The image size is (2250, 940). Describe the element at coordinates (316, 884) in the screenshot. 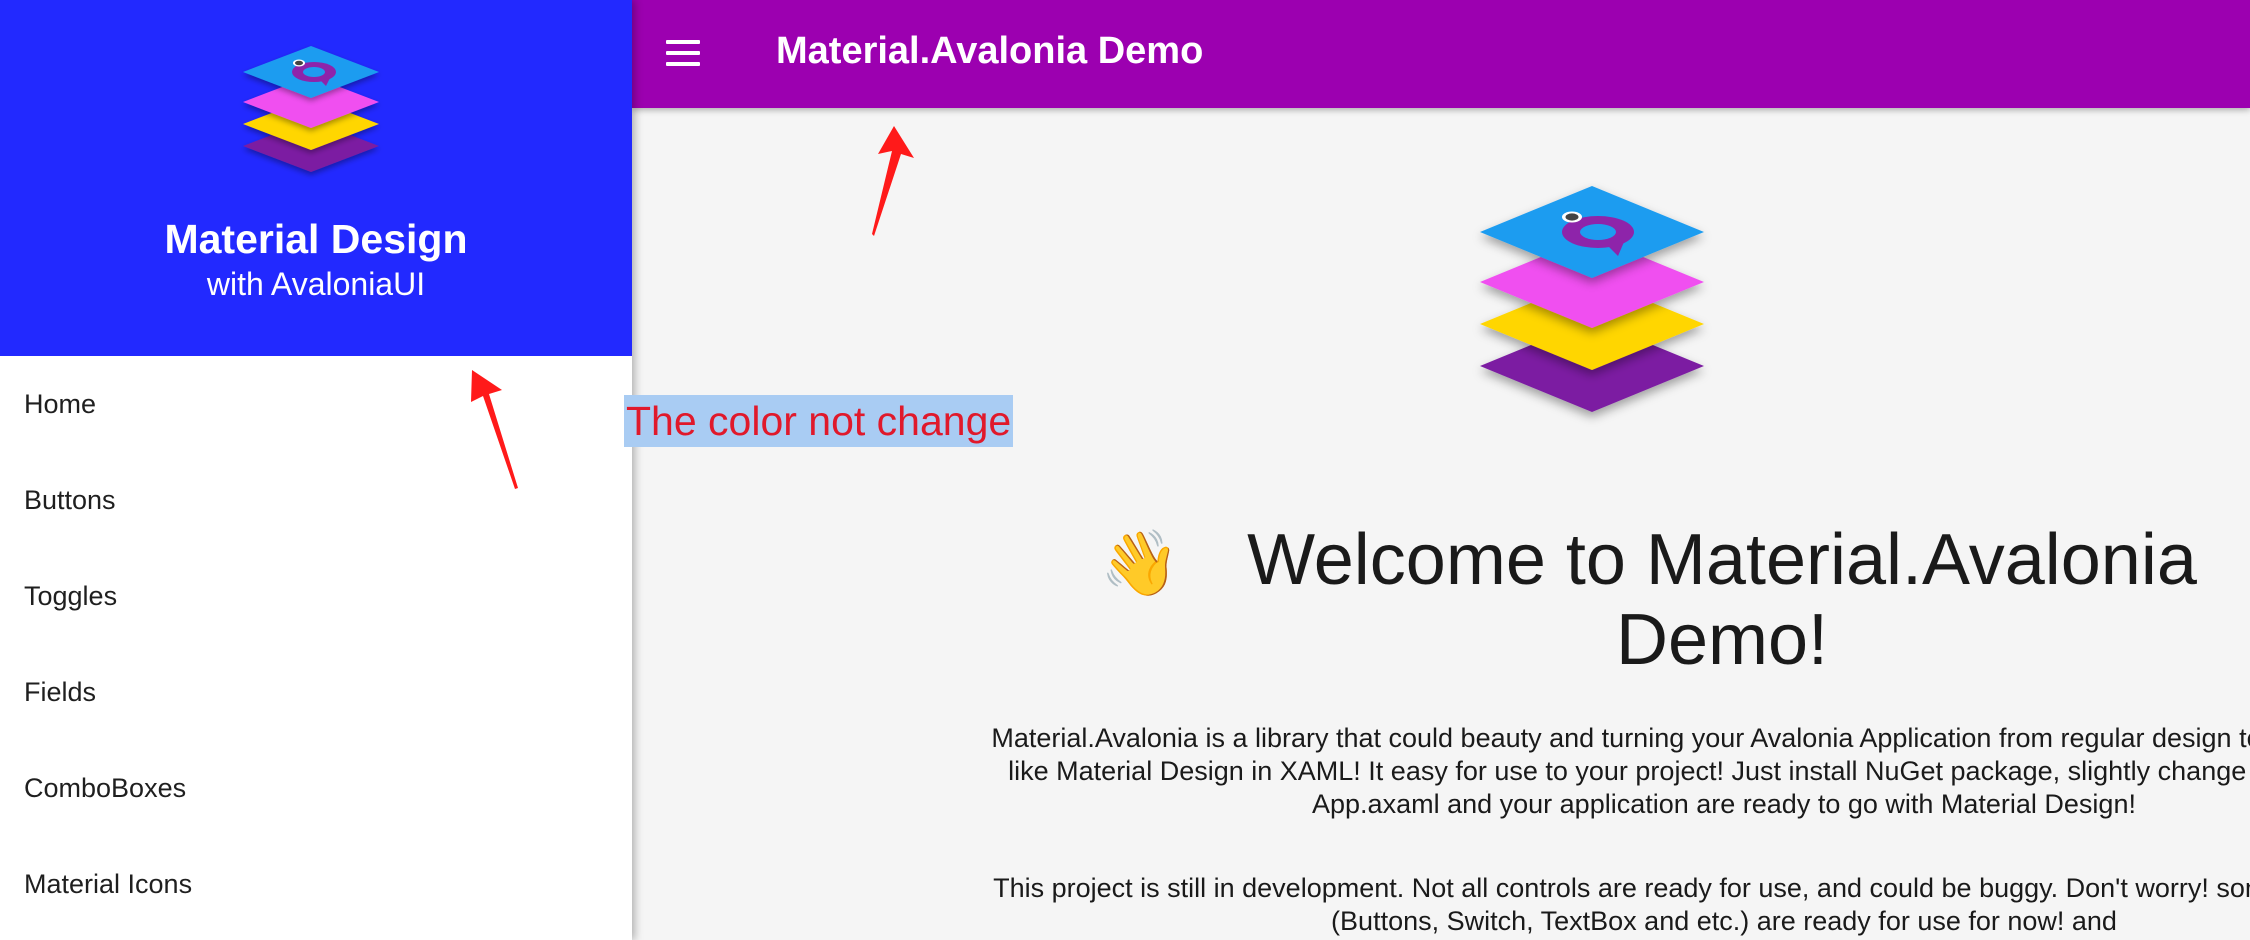

I see `nav-item-material-icons: Material Icons` at that location.